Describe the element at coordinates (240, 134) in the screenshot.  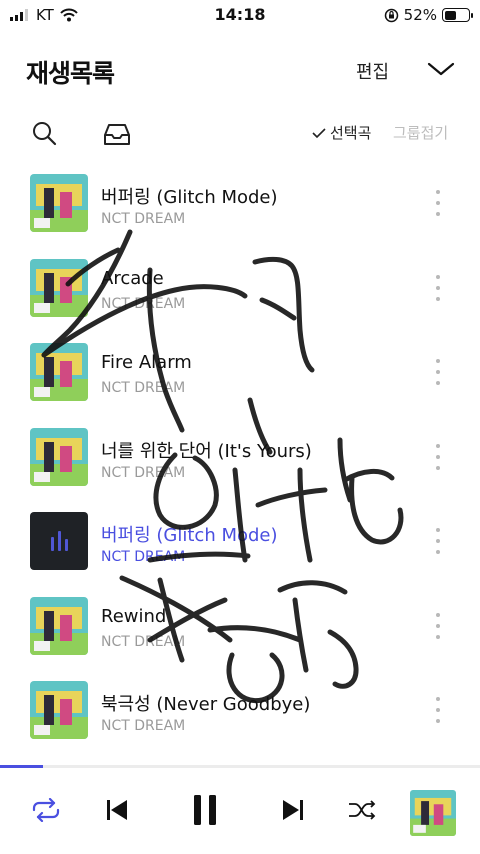
I see `toolbar: 선택곡 그룹접기` at that location.